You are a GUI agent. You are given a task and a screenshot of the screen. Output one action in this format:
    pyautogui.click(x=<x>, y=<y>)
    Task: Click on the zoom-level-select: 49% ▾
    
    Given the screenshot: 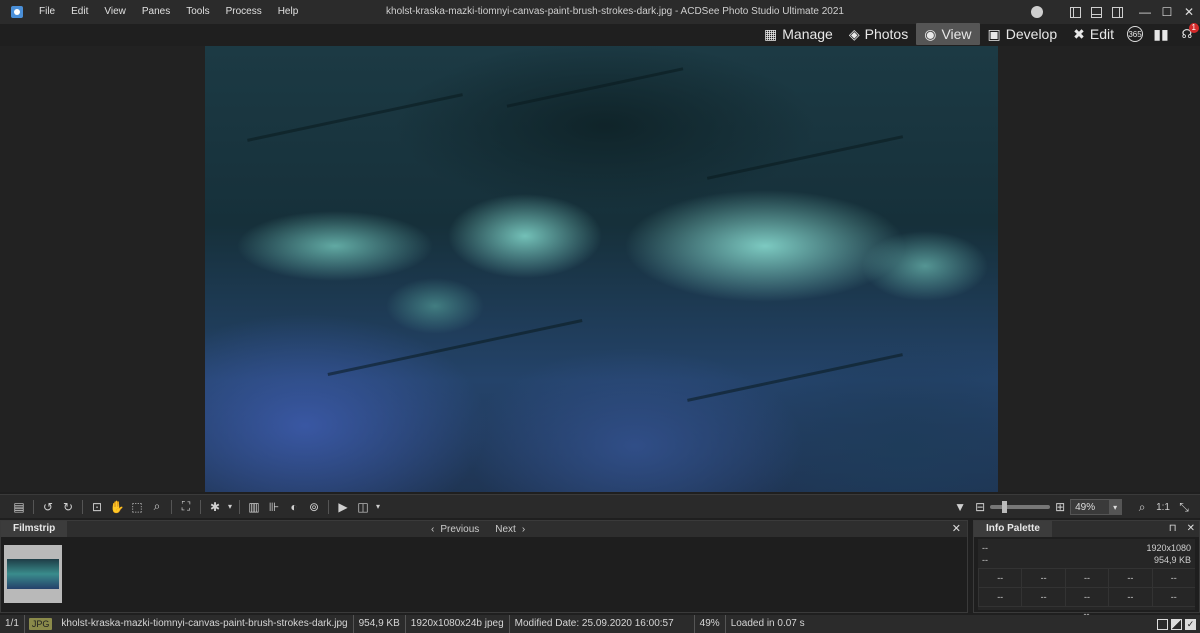 What is the action you would take?
    pyautogui.click(x=1096, y=507)
    